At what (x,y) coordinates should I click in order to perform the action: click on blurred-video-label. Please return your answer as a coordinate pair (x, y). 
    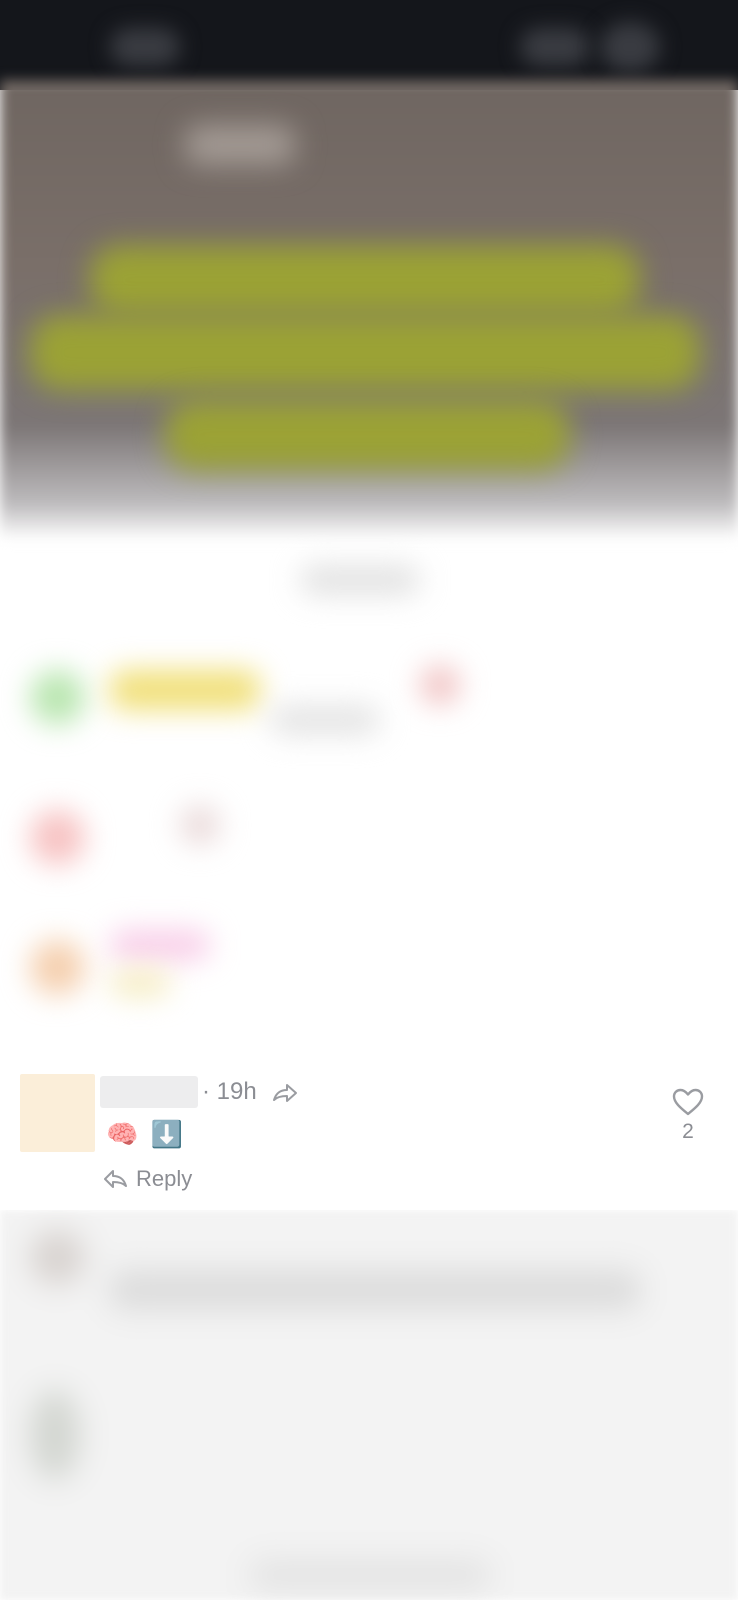
    Looking at the image, I should click on (240, 145).